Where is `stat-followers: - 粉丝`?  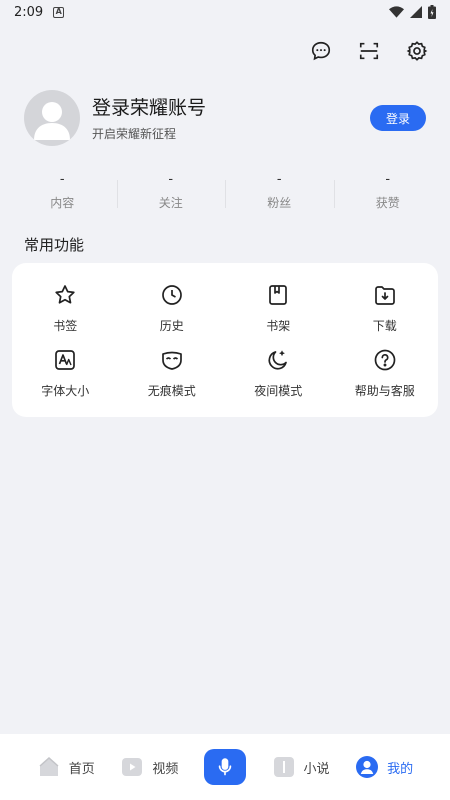 stat-followers: - 粉丝 is located at coordinates (279, 192).